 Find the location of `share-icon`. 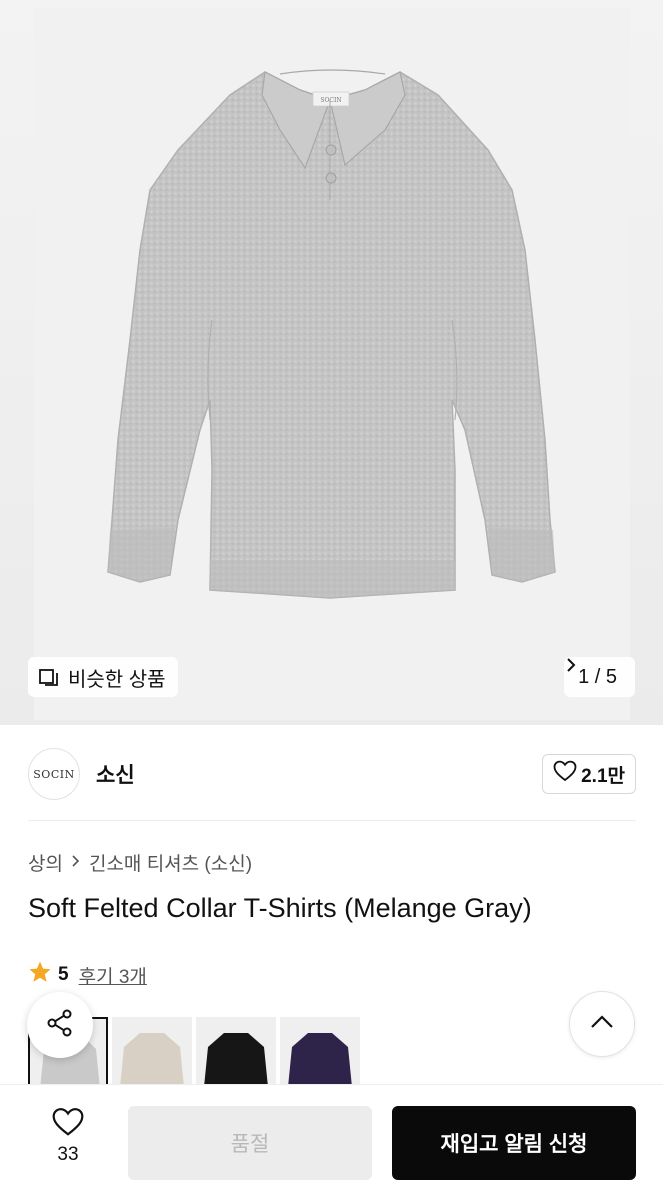

share-icon is located at coordinates (60, 1025).